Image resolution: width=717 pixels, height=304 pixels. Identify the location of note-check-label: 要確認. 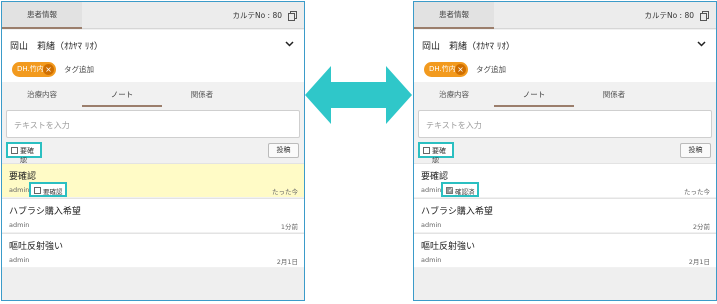
(53, 192).